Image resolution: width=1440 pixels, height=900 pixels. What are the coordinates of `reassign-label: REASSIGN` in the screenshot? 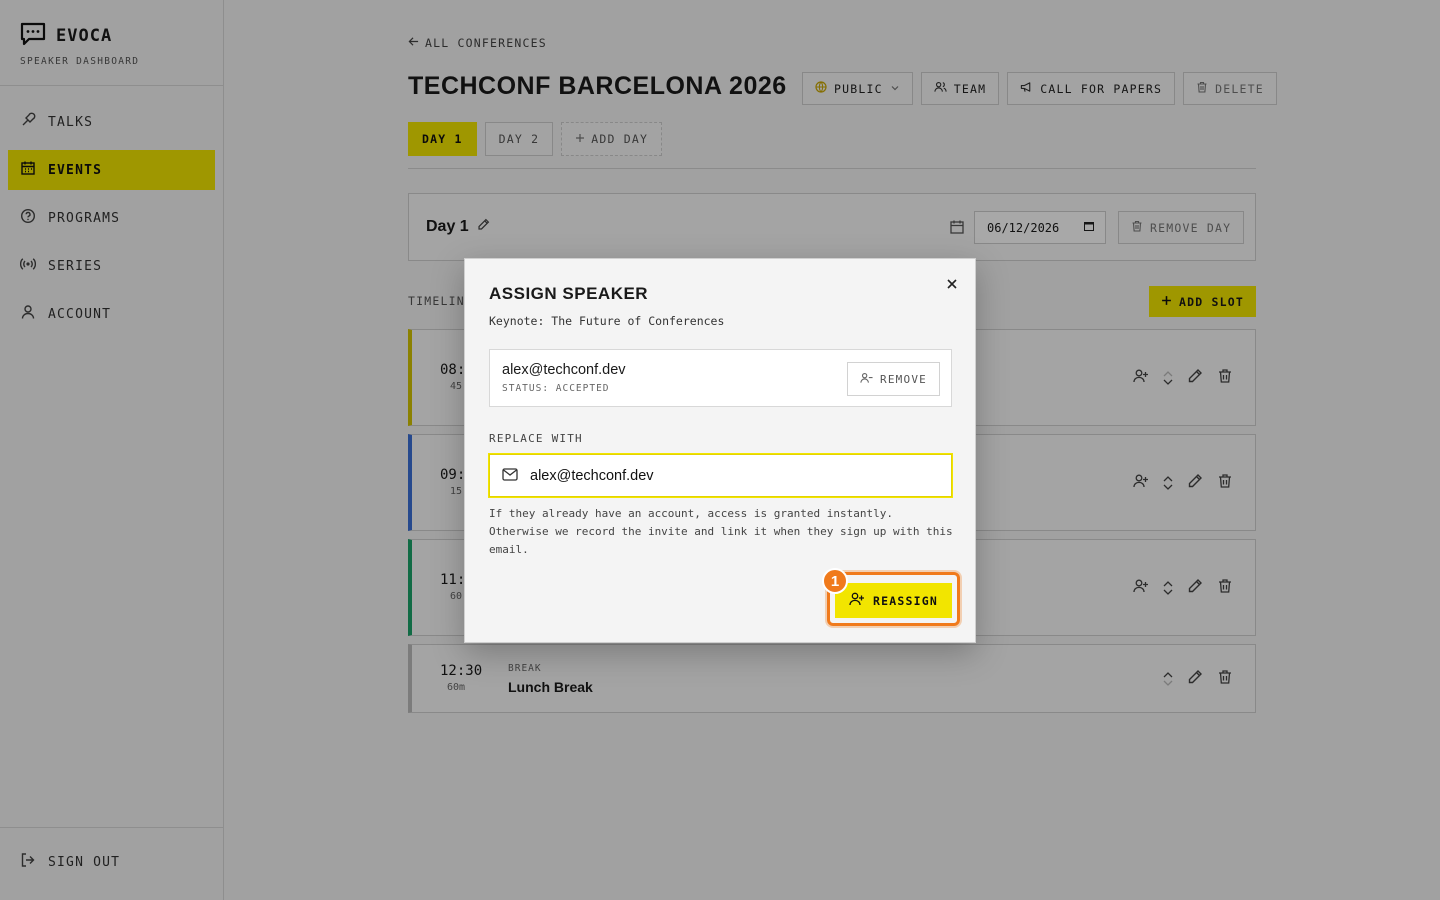 It's located at (905, 600).